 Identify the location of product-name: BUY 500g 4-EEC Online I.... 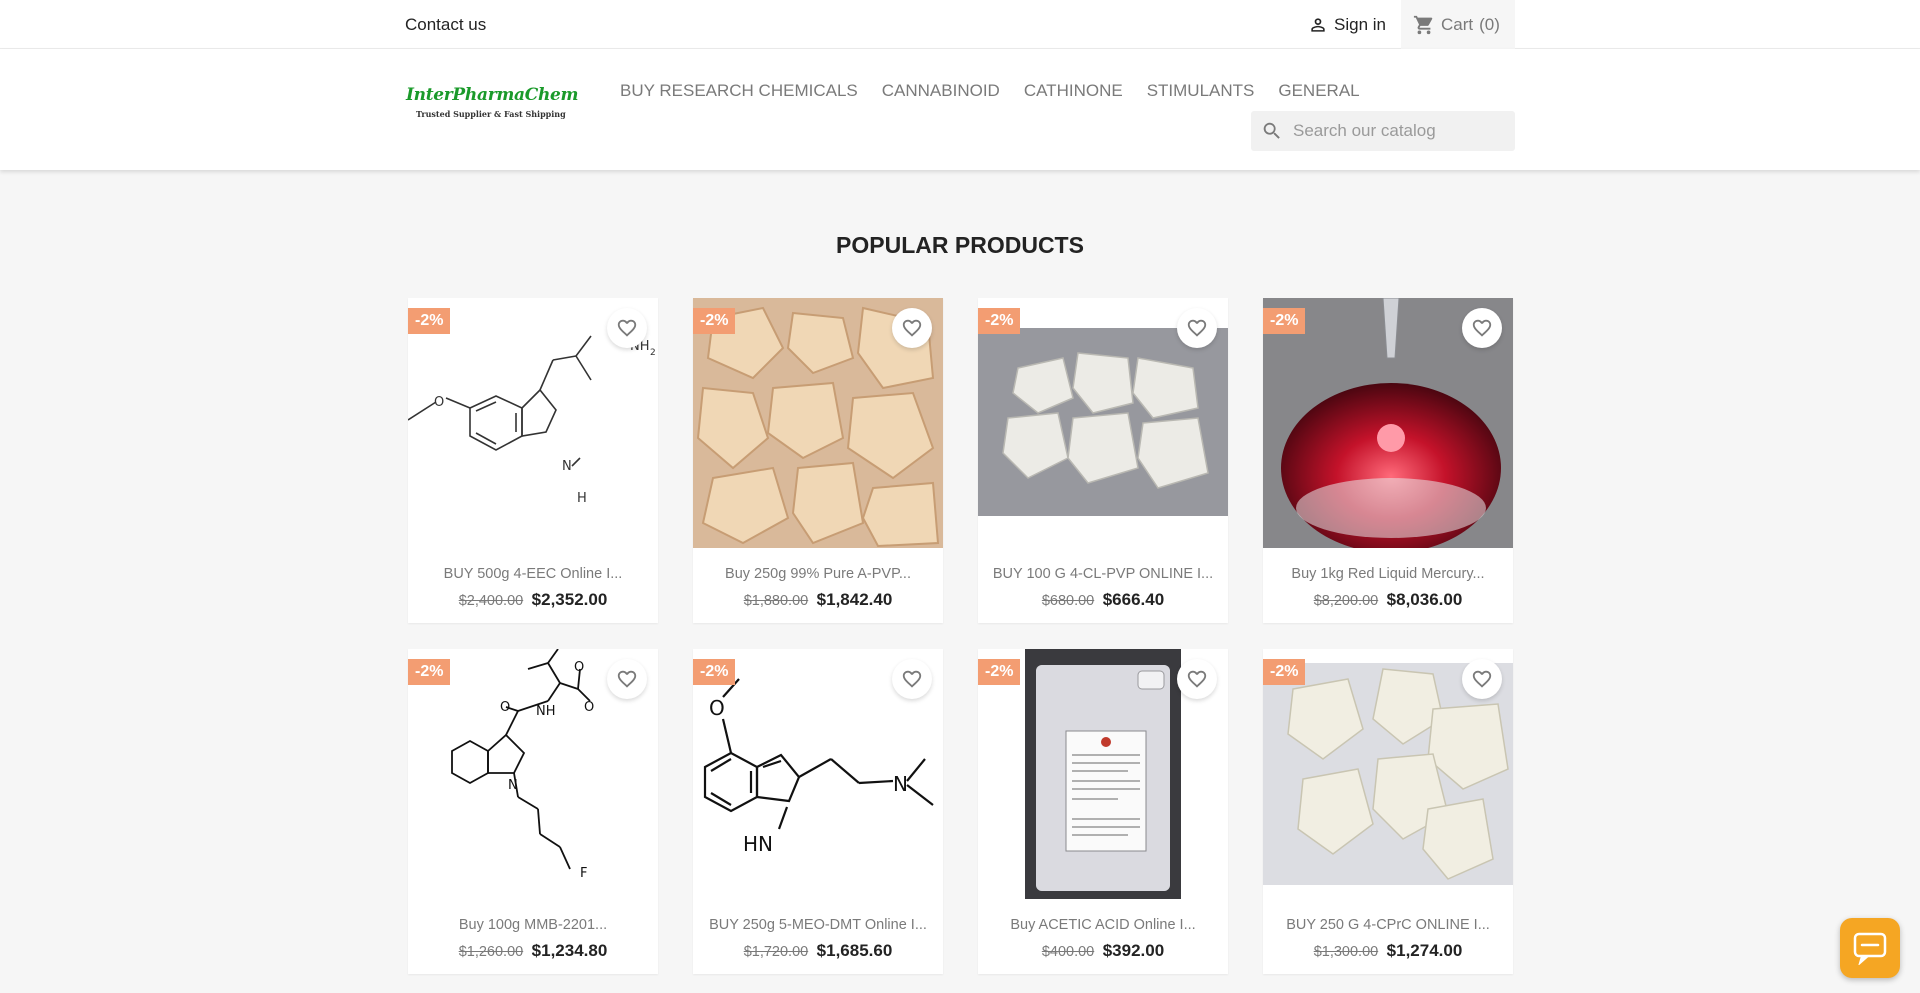
(533, 574).